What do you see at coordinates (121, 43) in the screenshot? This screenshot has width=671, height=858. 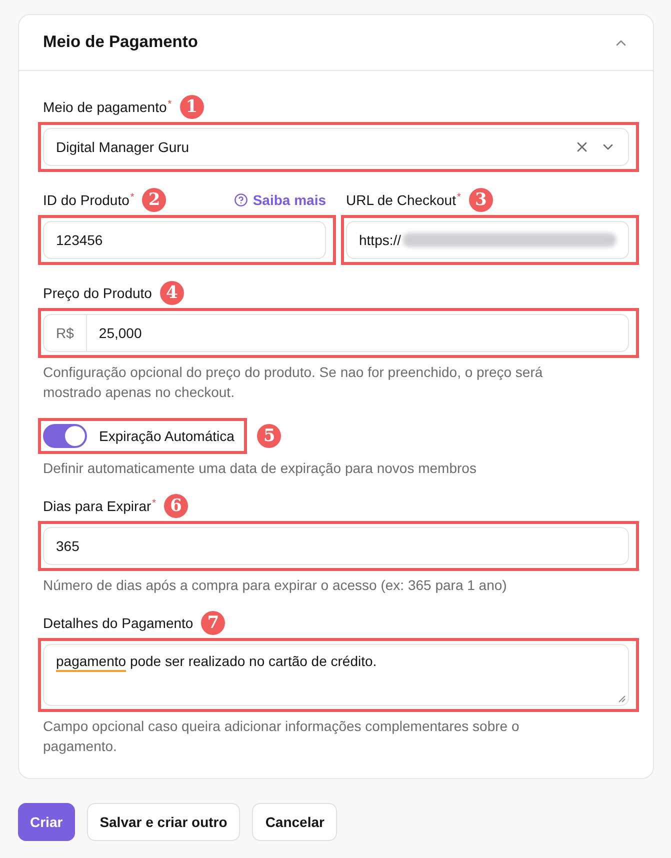 I see `section-title: Meio de Pagamento` at bounding box center [121, 43].